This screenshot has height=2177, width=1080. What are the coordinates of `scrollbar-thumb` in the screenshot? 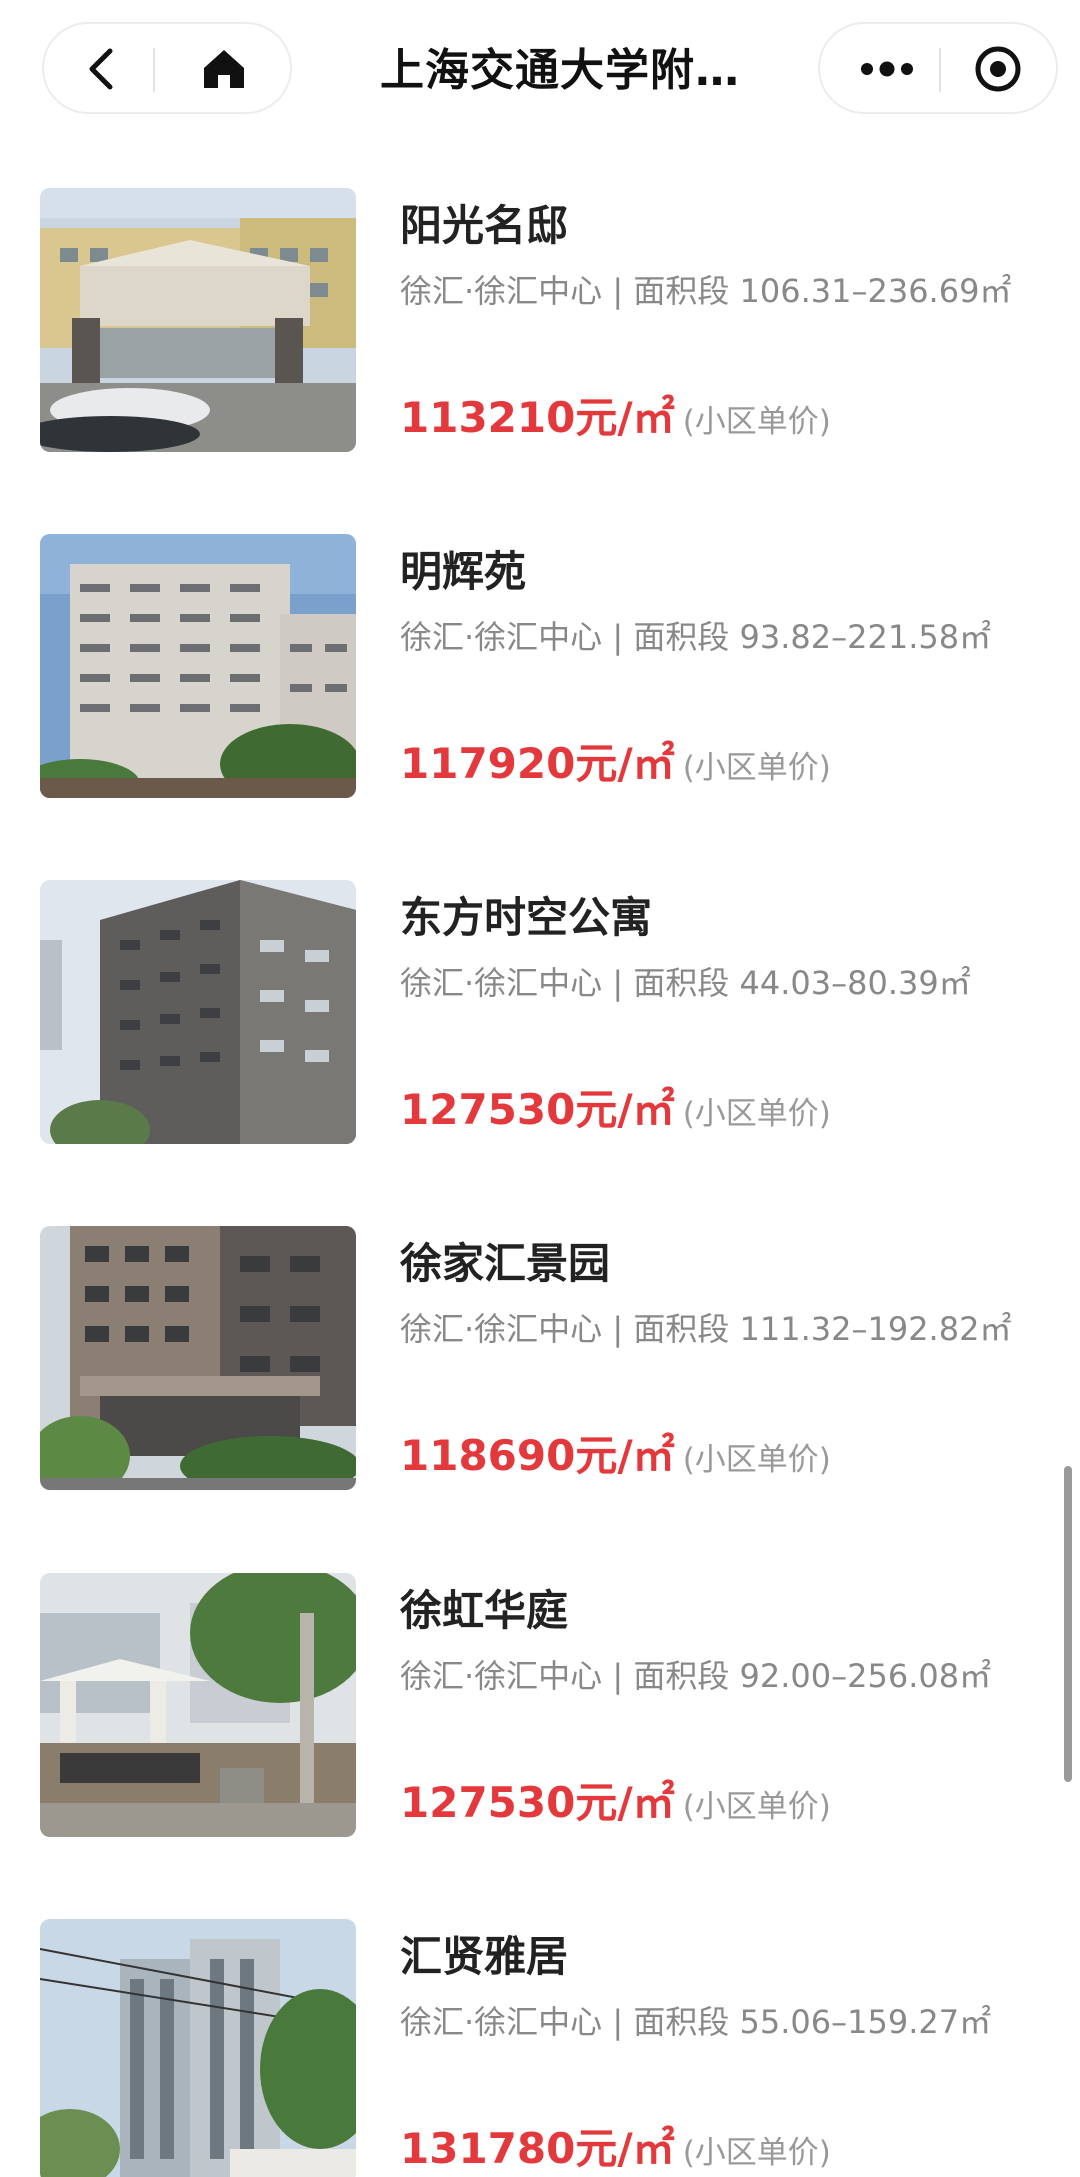 It's located at (1068, 1624).